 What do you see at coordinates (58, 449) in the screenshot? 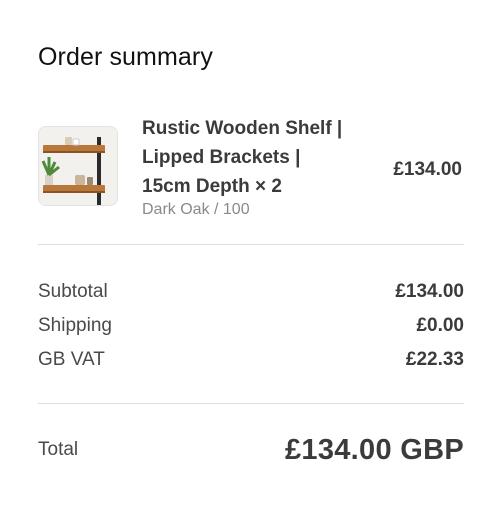
I see `total-label: Total` at bounding box center [58, 449].